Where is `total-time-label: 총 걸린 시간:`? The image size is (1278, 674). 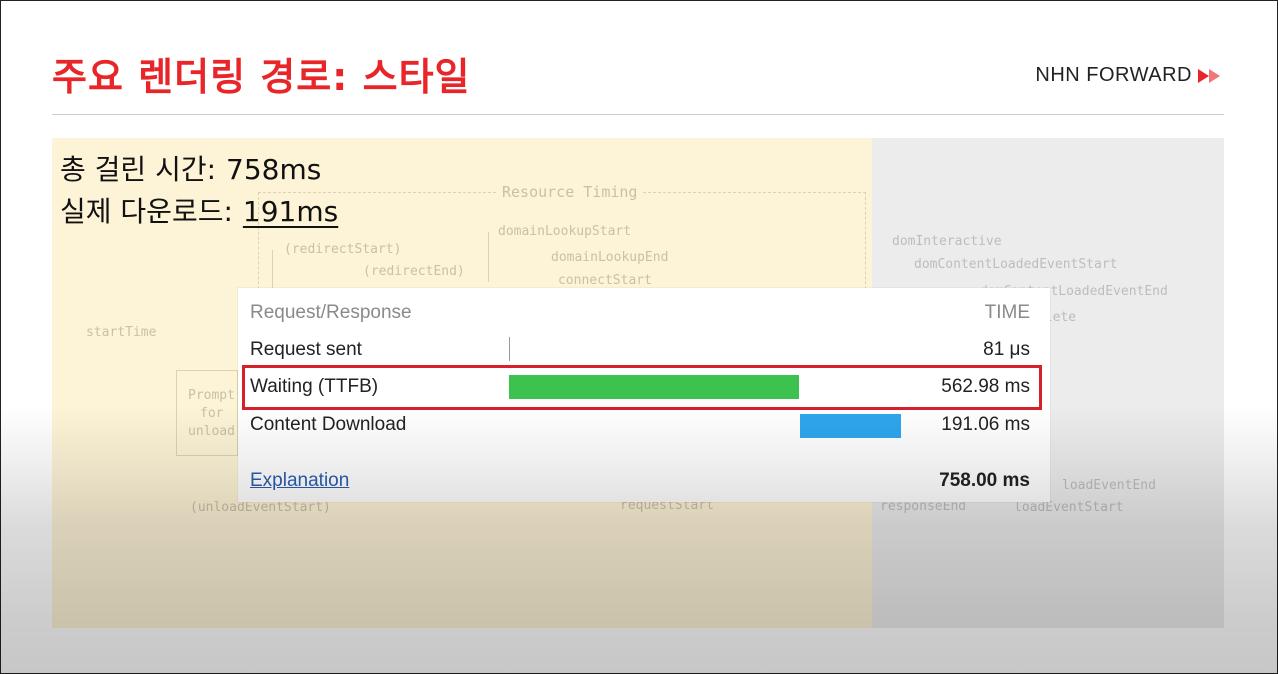
total-time-label: 총 걸린 시간: is located at coordinates (138, 169).